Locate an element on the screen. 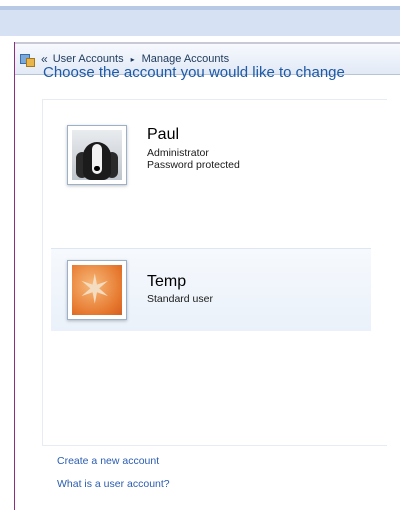 This screenshot has height=510, width=400. account-password-status: Password protected is located at coordinates (193, 165).